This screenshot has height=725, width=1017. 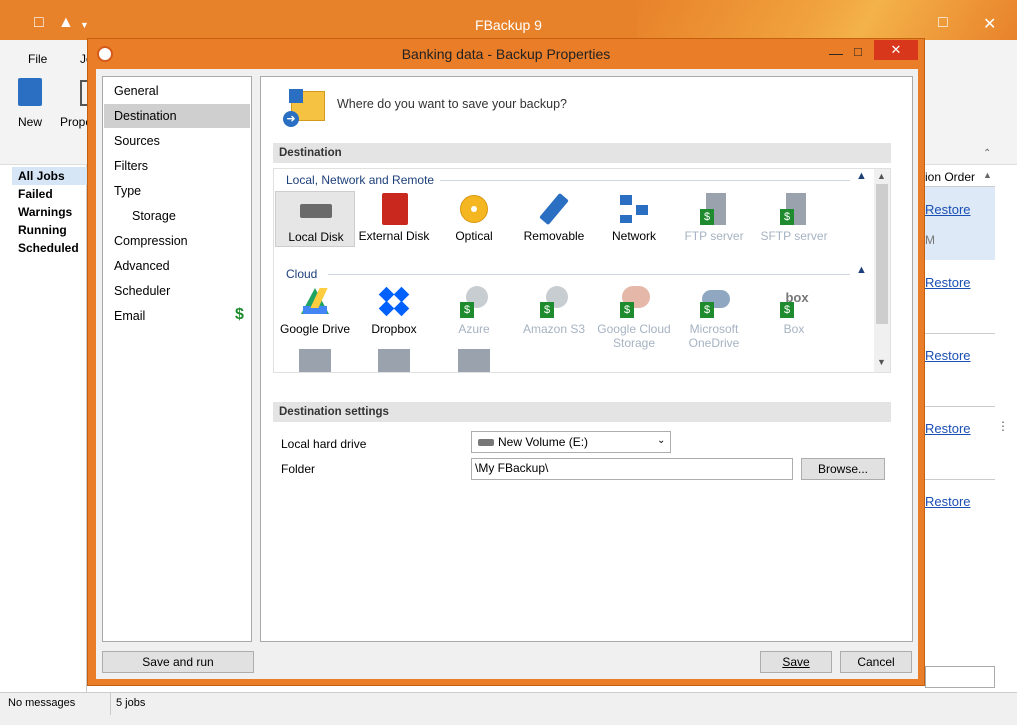 I want to click on ribbon-collapse-icon: ⌃, so click(x=987, y=153).